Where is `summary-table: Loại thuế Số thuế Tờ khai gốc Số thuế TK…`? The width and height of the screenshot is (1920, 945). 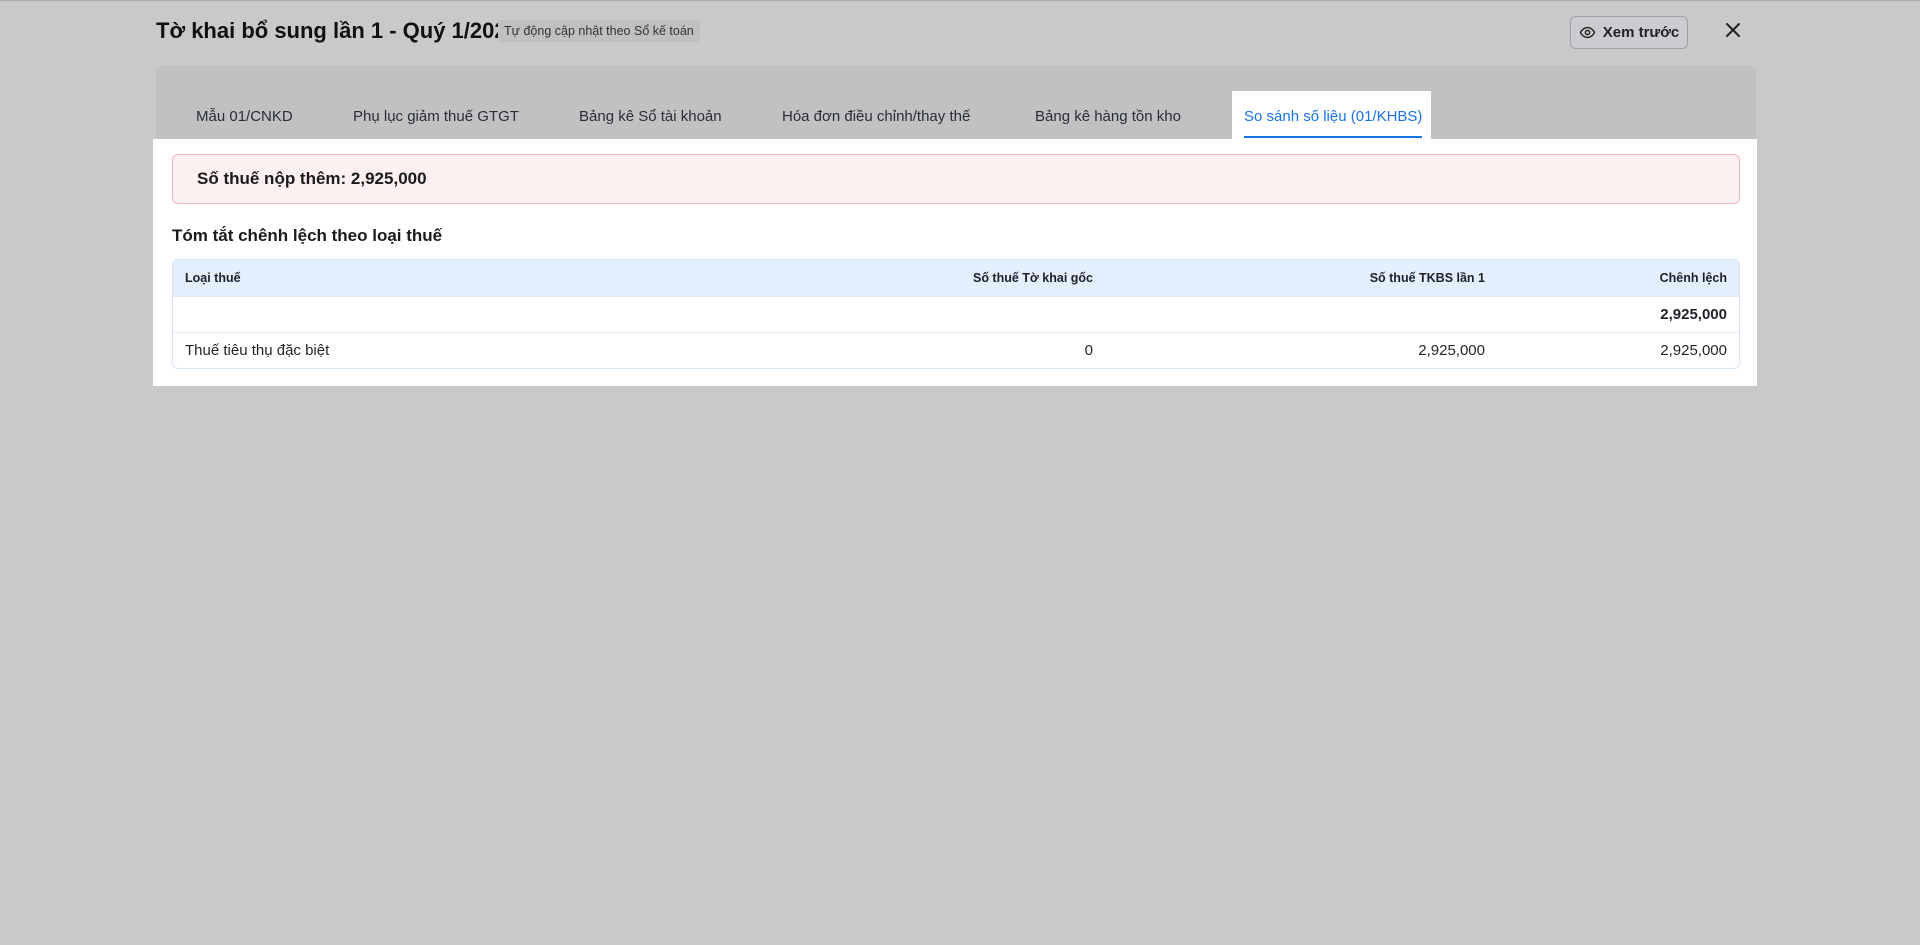 summary-table: Loại thuế Số thuế Tờ khai gốc Số thuế TK… is located at coordinates (956, 314).